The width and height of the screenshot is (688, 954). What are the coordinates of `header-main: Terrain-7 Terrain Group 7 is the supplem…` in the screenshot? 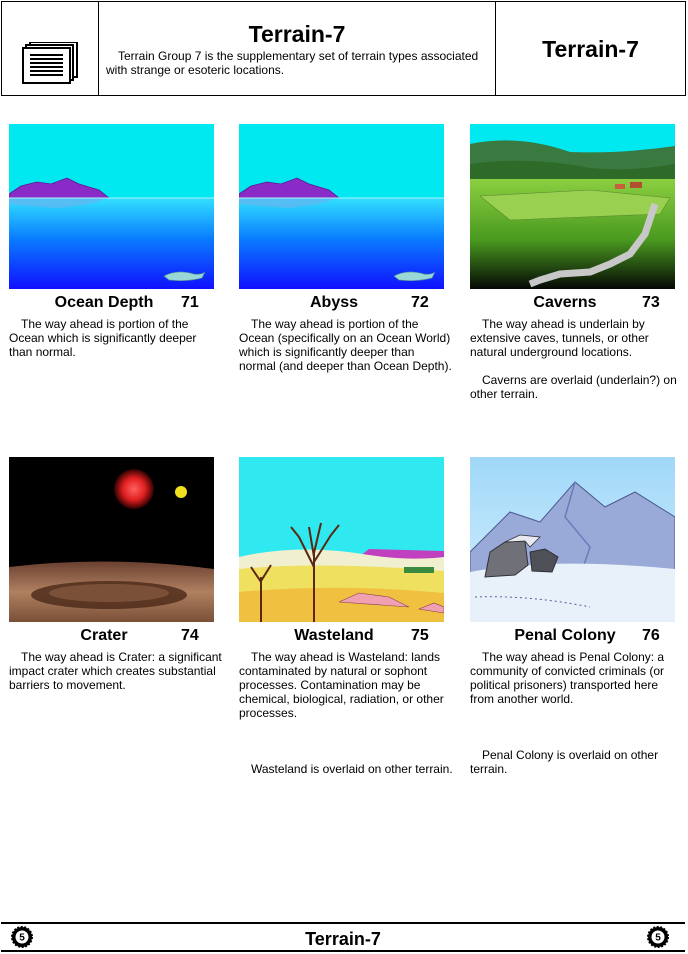 It's located at (297, 48).